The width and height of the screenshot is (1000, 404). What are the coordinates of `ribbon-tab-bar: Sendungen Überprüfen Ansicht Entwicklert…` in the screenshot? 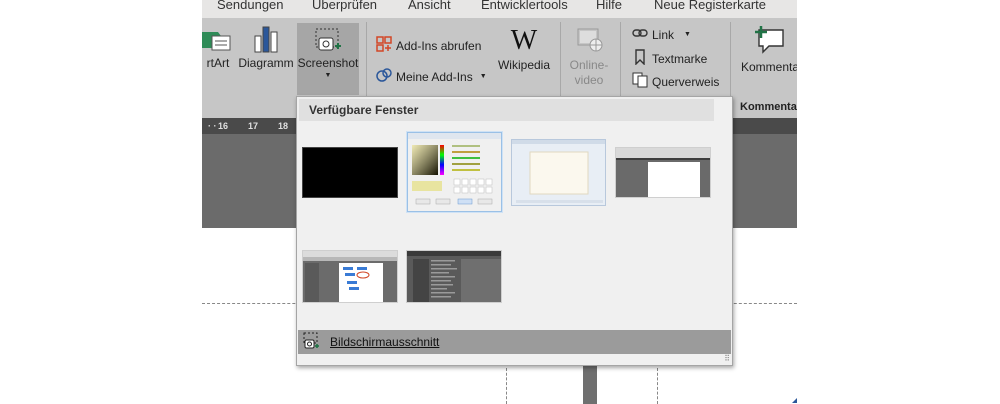 It's located at (499, 9).